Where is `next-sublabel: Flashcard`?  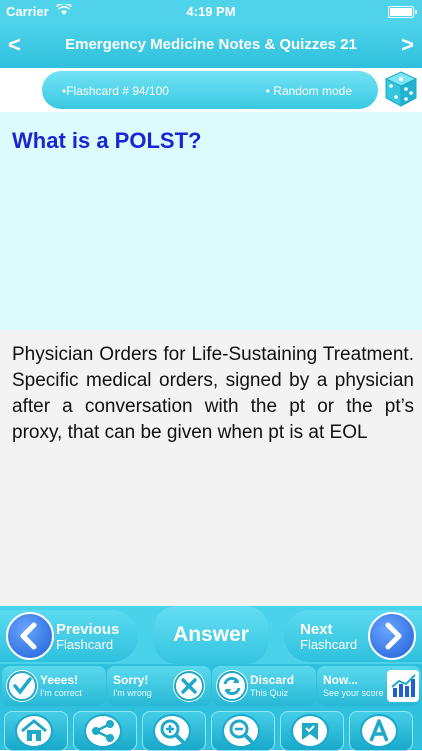
next-sublabel: Flashcard is located at coordinates (329, 644).